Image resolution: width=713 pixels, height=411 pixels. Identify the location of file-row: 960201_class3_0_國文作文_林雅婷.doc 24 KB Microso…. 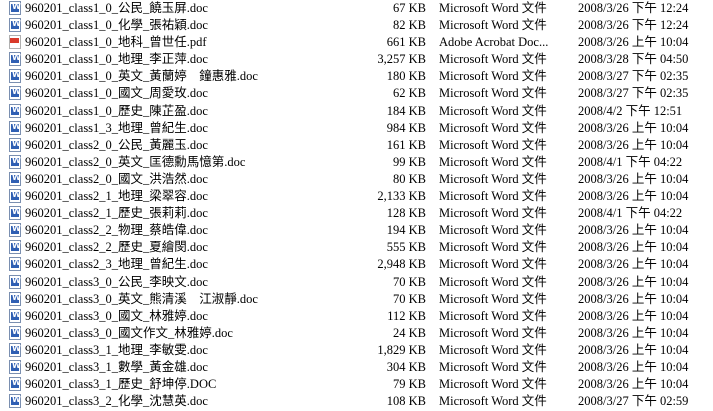
(356, 333).